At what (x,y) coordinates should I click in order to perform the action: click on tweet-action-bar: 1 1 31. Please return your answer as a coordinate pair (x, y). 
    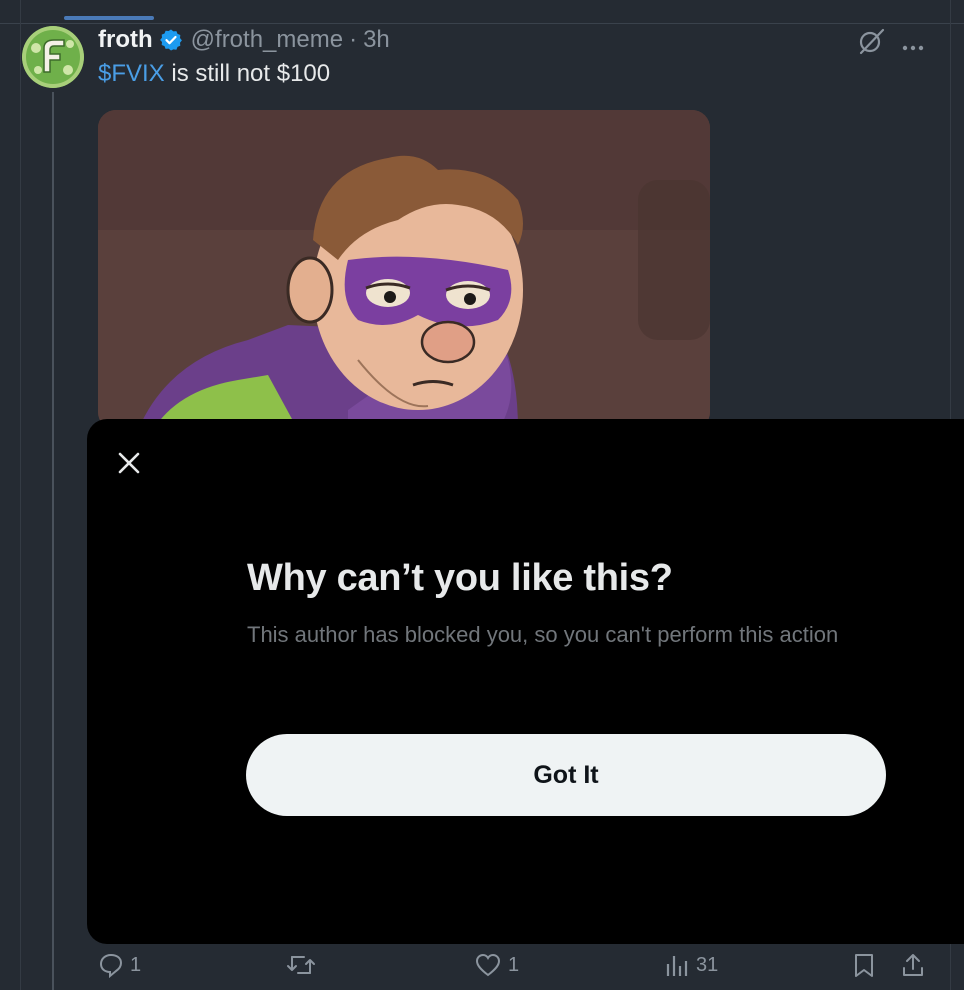
    Looking at the image, I should click on (482, 966).